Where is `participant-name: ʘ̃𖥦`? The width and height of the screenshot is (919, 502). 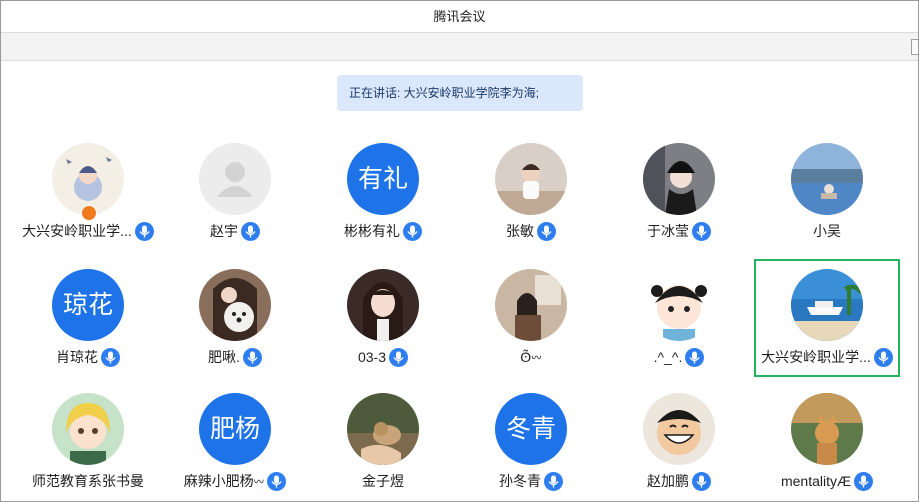
participant-name: ʘ̃𖥦 is located at coordinates (531, 357).